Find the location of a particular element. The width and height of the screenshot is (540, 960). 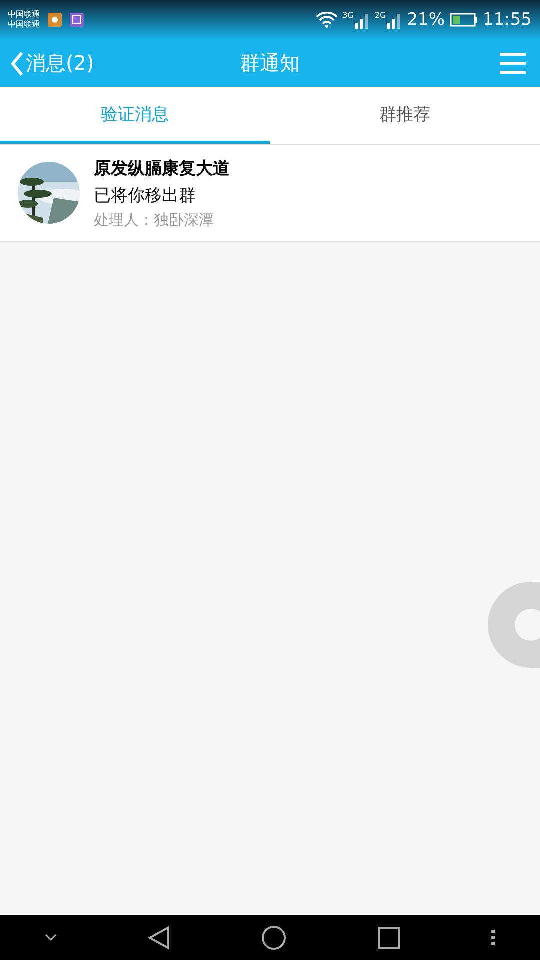

network-type: 3G is located at coordinates (348, 15).